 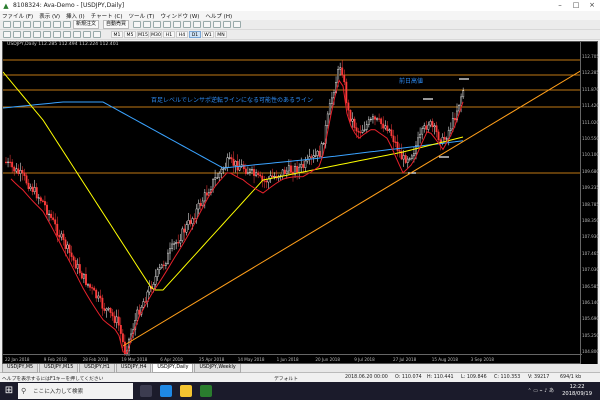 What do you see at coordinates (47, 24) in the screenshot?
I see `navigator-icon` at bounding box center [47, 24].